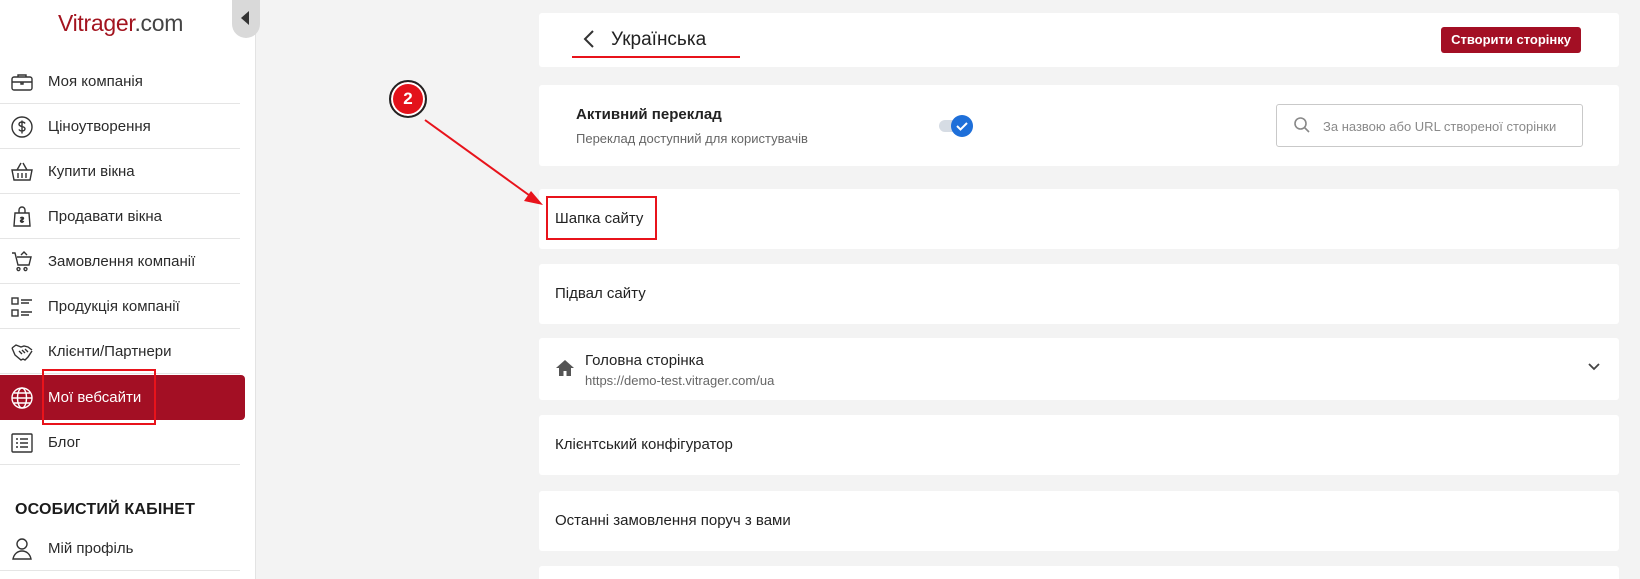 The height and width of the screenshot is (579, 1640). What do you see at coordinates (644, 360) in the screenshot?
I see `home-page-title: Головна сторінка` at bounding box center [644, 360].